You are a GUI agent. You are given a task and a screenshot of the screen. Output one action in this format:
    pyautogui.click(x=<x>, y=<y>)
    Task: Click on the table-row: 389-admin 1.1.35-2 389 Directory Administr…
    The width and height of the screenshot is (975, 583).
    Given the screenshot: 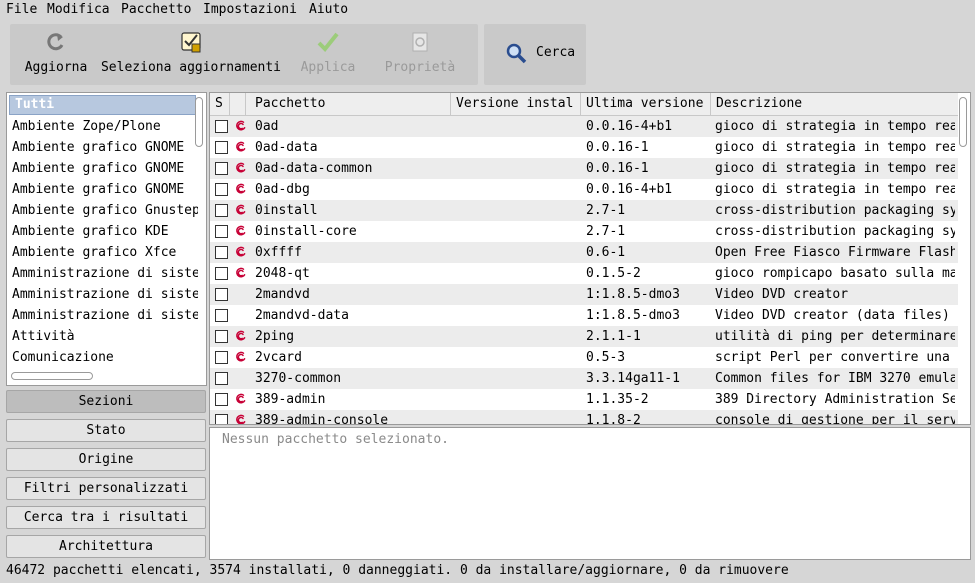 What is the action you would take?
    pyautogui.click(x=584, y=399)
    